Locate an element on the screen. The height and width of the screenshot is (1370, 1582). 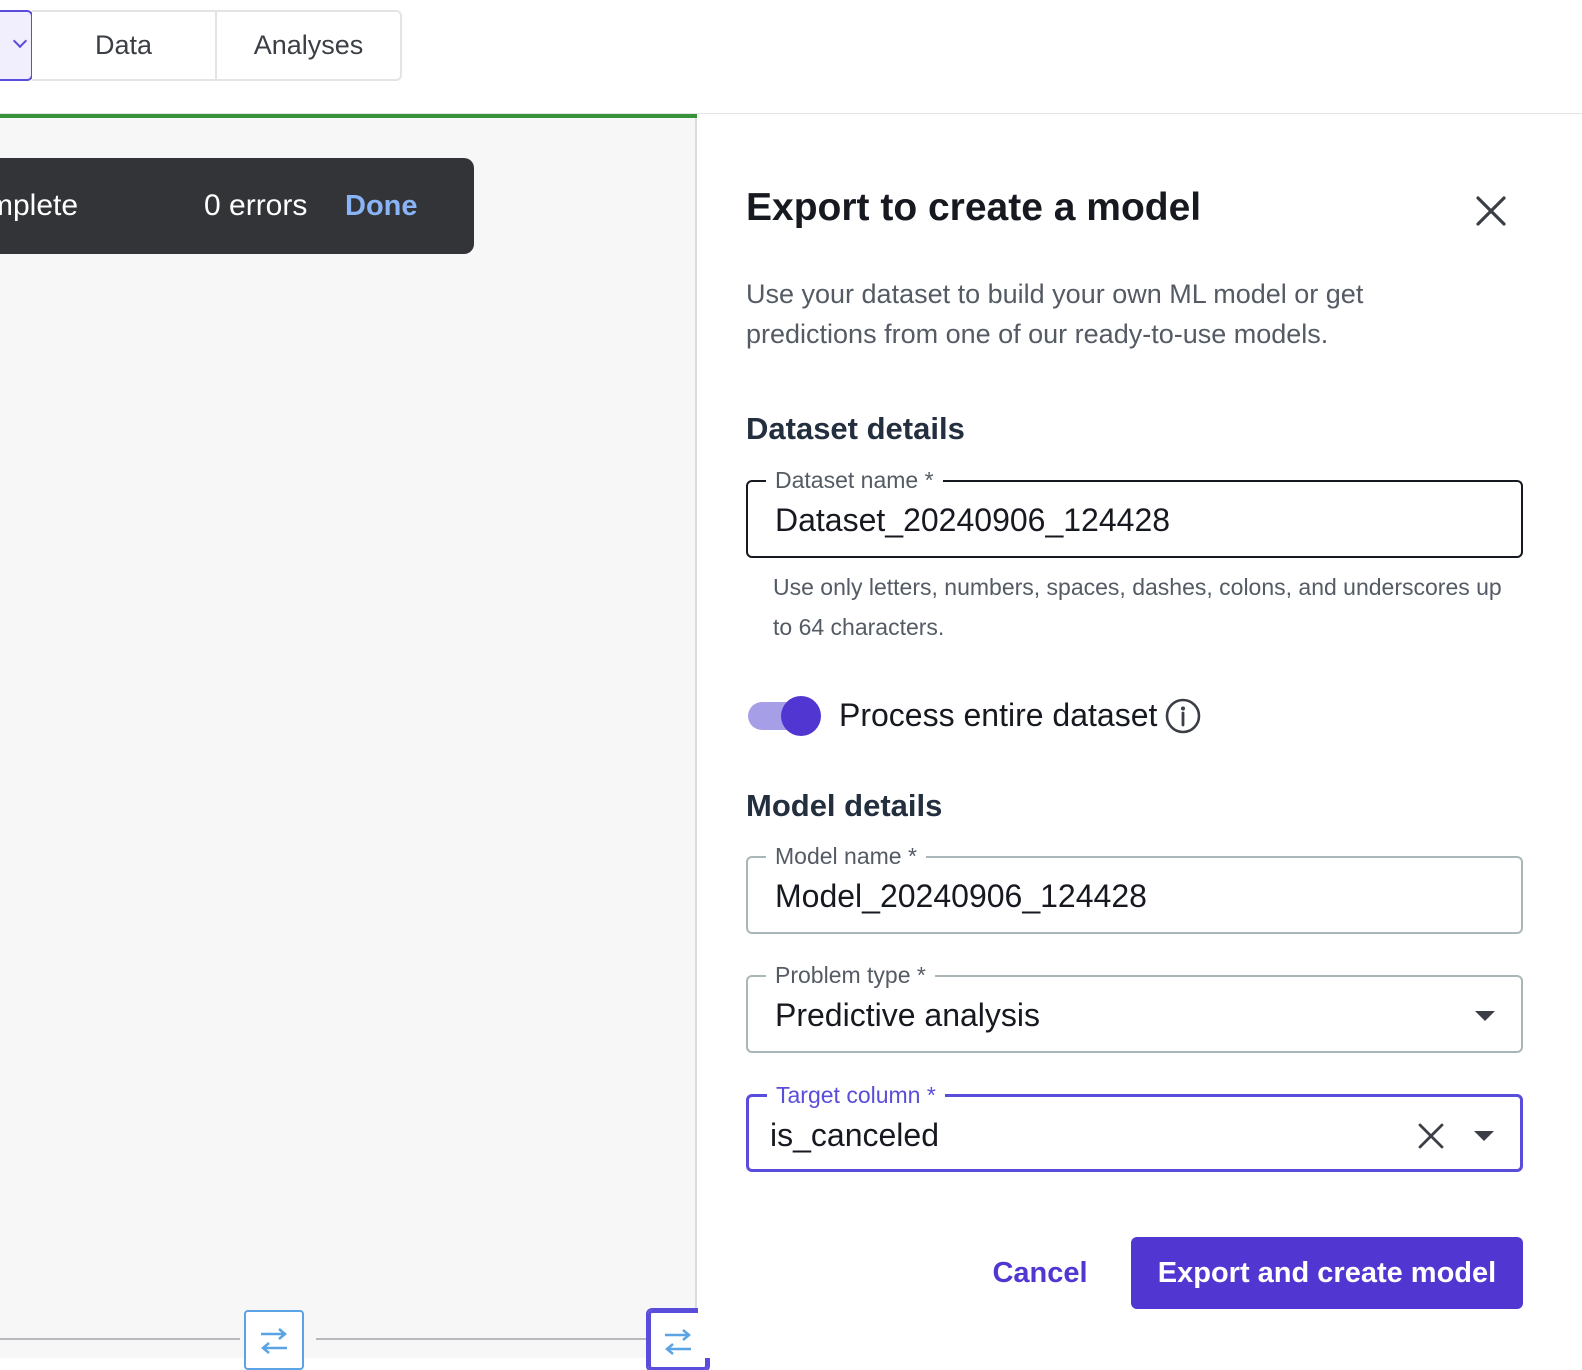
close-icon is located at coordinates (1491, 211).